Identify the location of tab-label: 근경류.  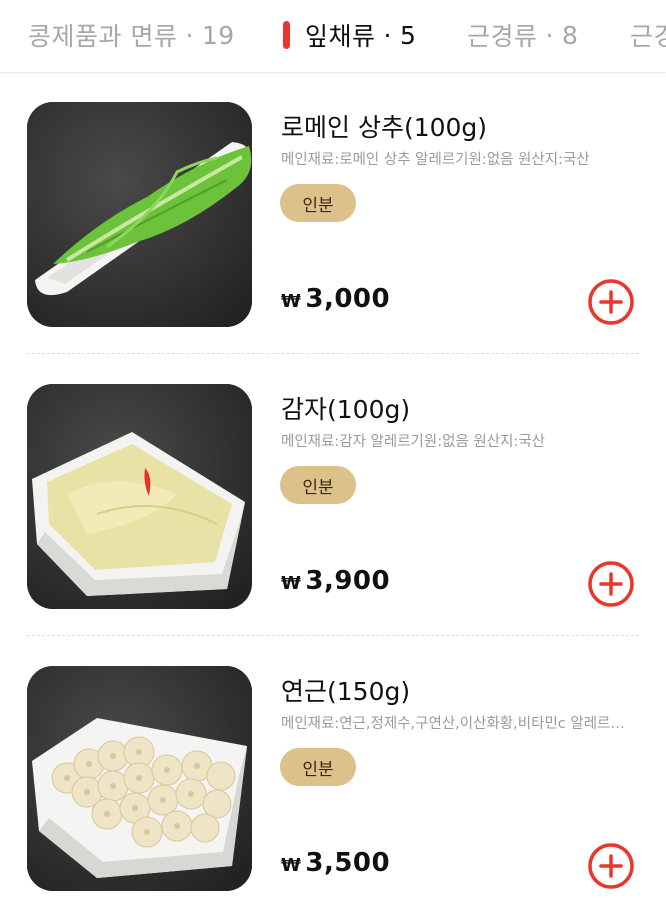
(502, 36).